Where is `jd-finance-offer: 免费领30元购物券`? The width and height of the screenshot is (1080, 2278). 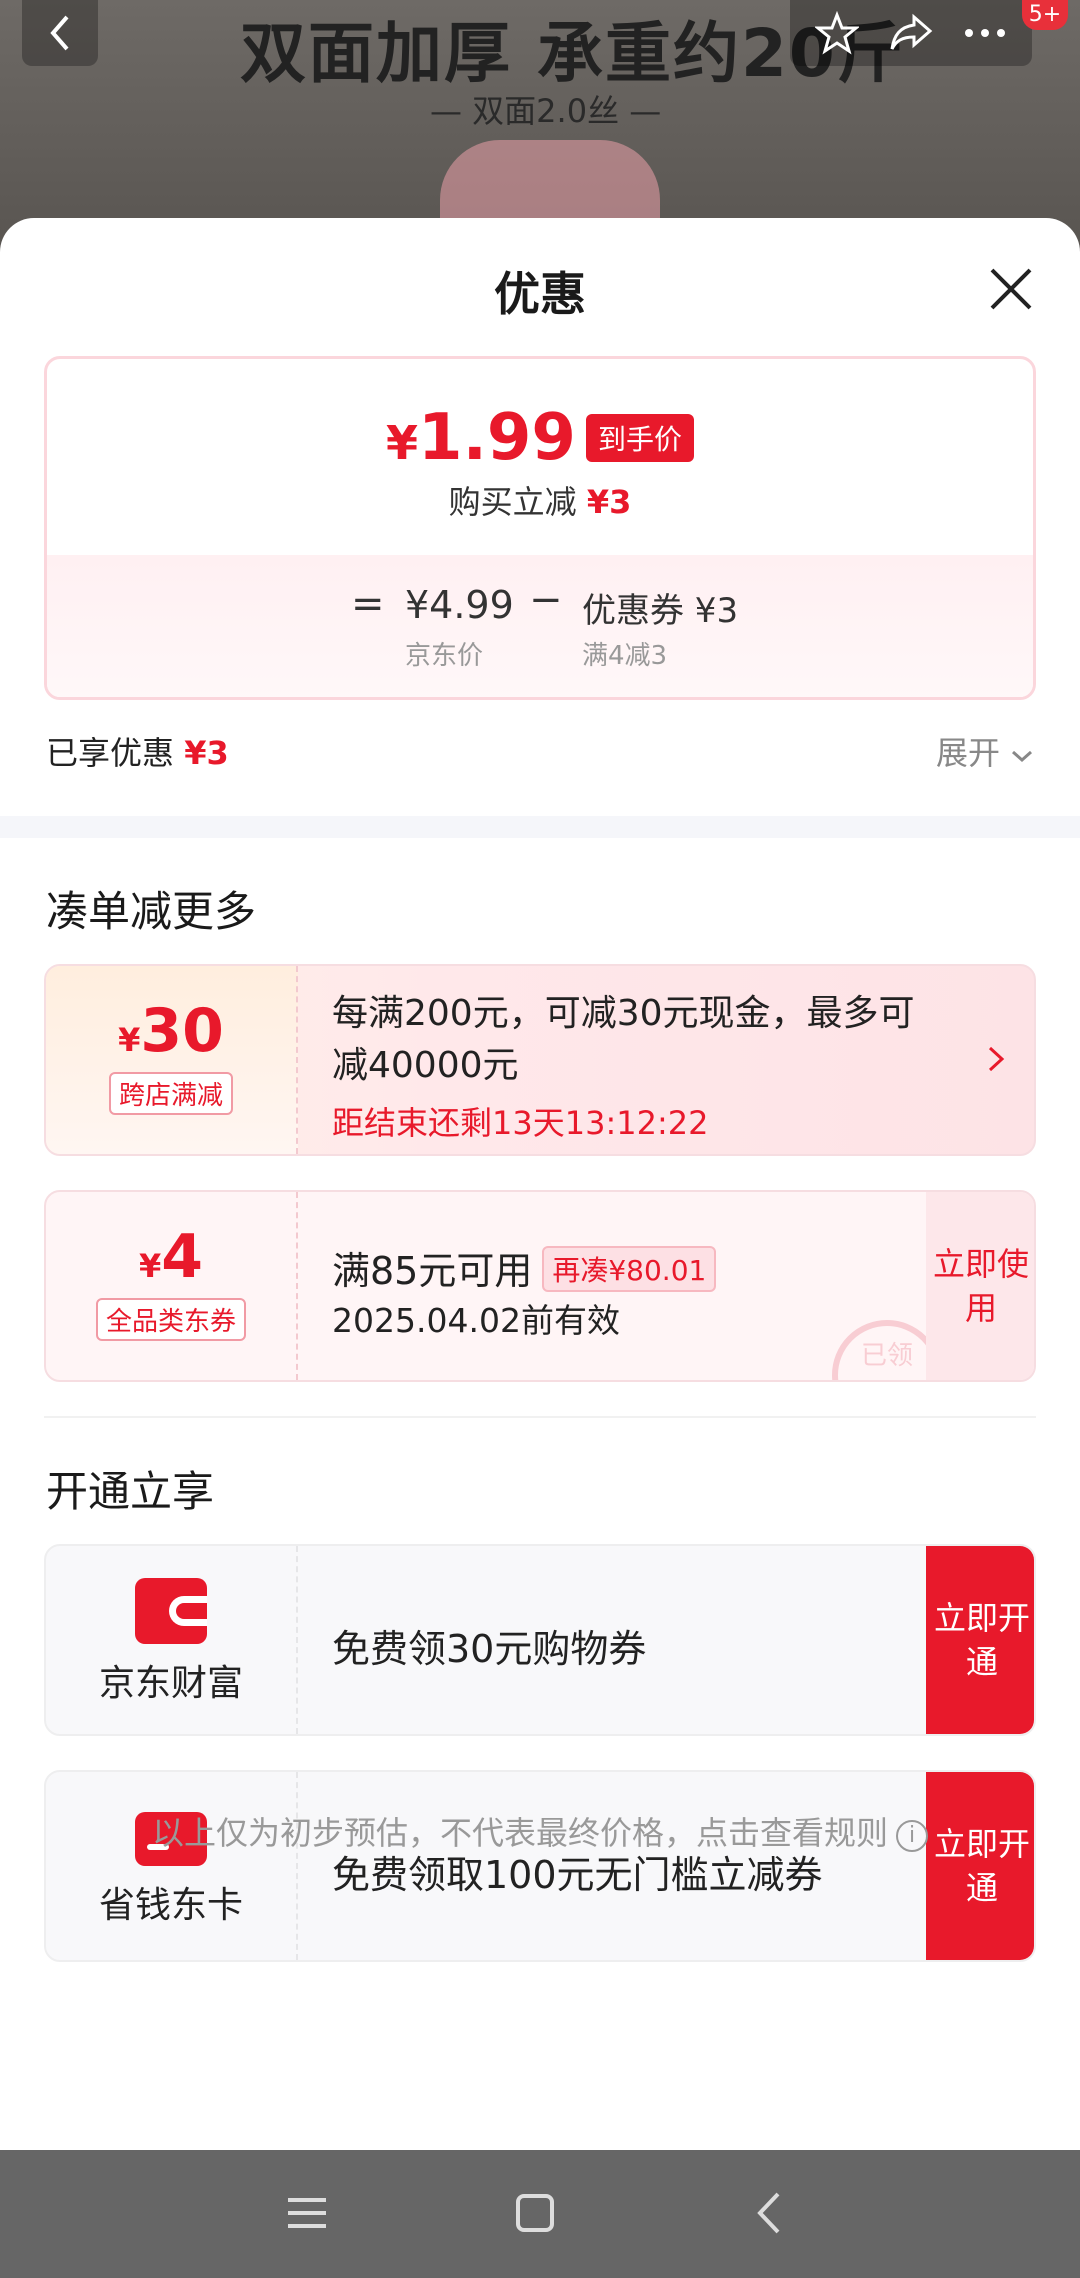
jd-finance-offer: 免费领30元购物券 is located at coordinates (489, 1649).